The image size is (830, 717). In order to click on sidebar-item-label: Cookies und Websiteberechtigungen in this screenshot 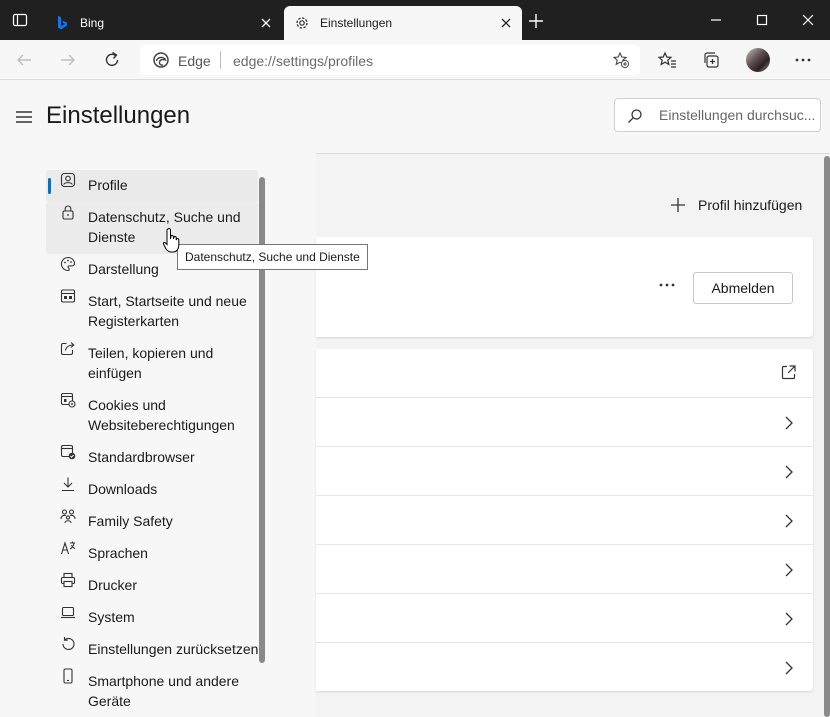, I will do `click(161, 415)`.